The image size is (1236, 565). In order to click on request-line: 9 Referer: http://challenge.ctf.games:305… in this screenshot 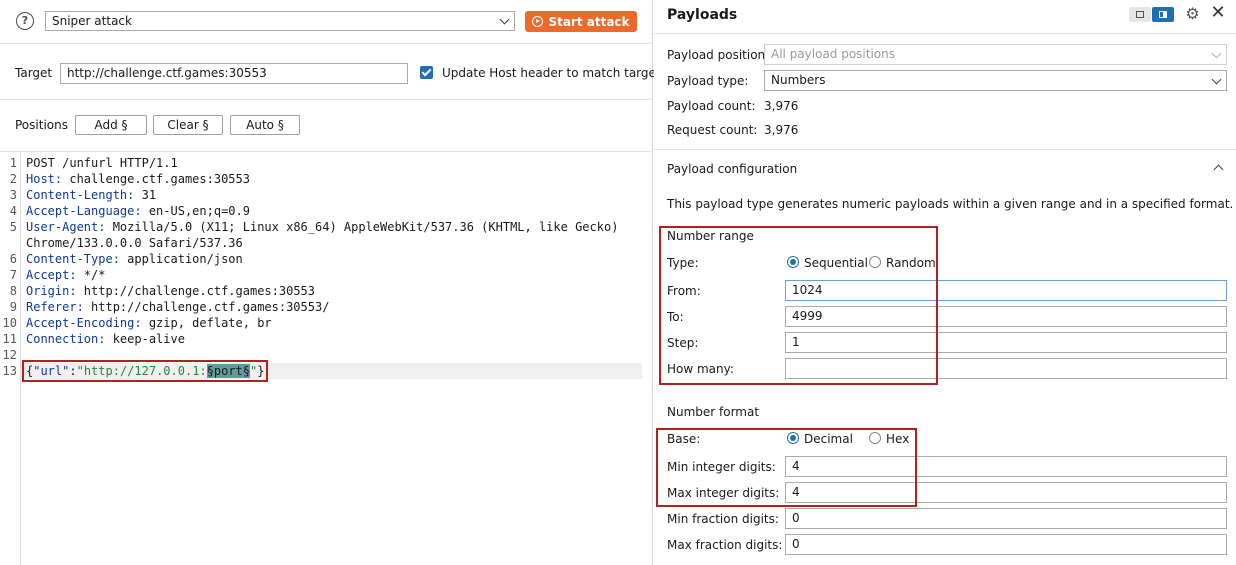, I will do `click(326, 307)`.